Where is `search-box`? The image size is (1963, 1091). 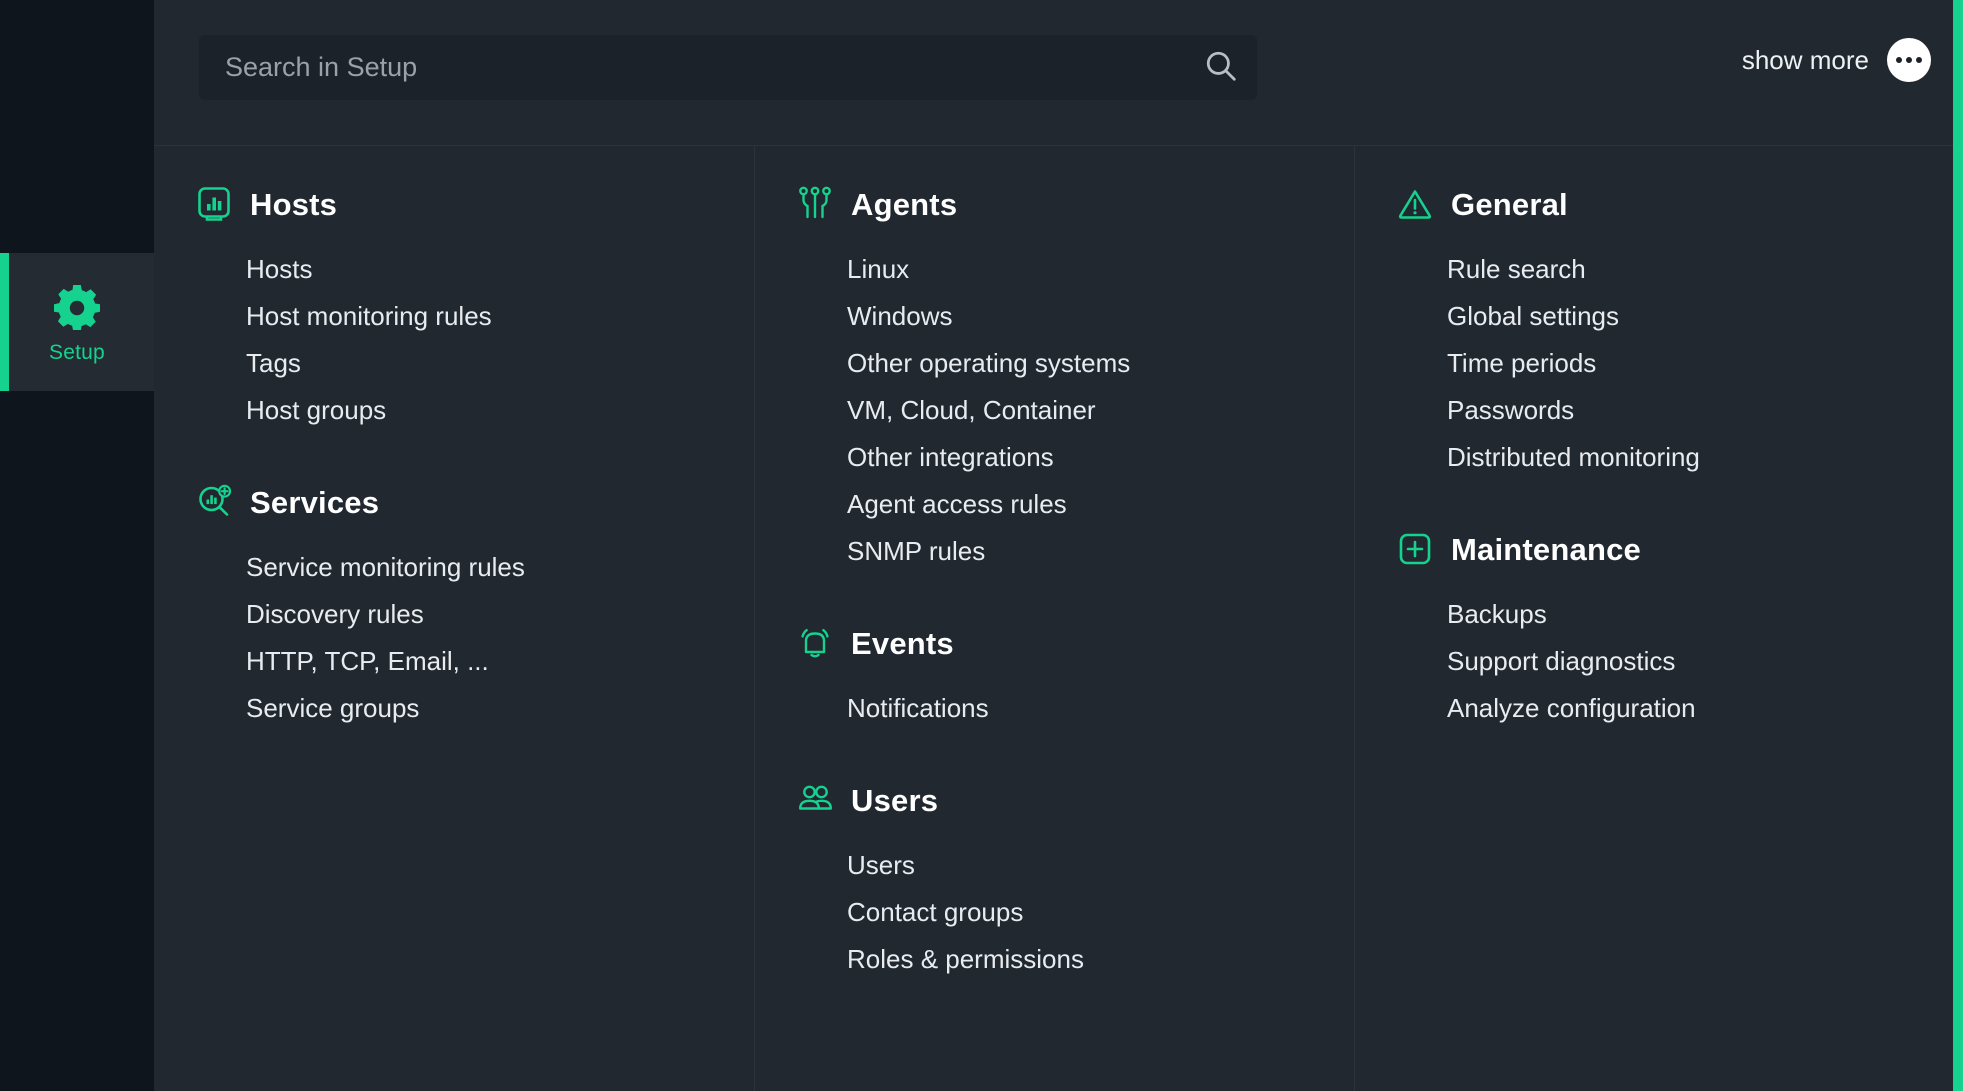 search-box is located at coordinates (728, 67).